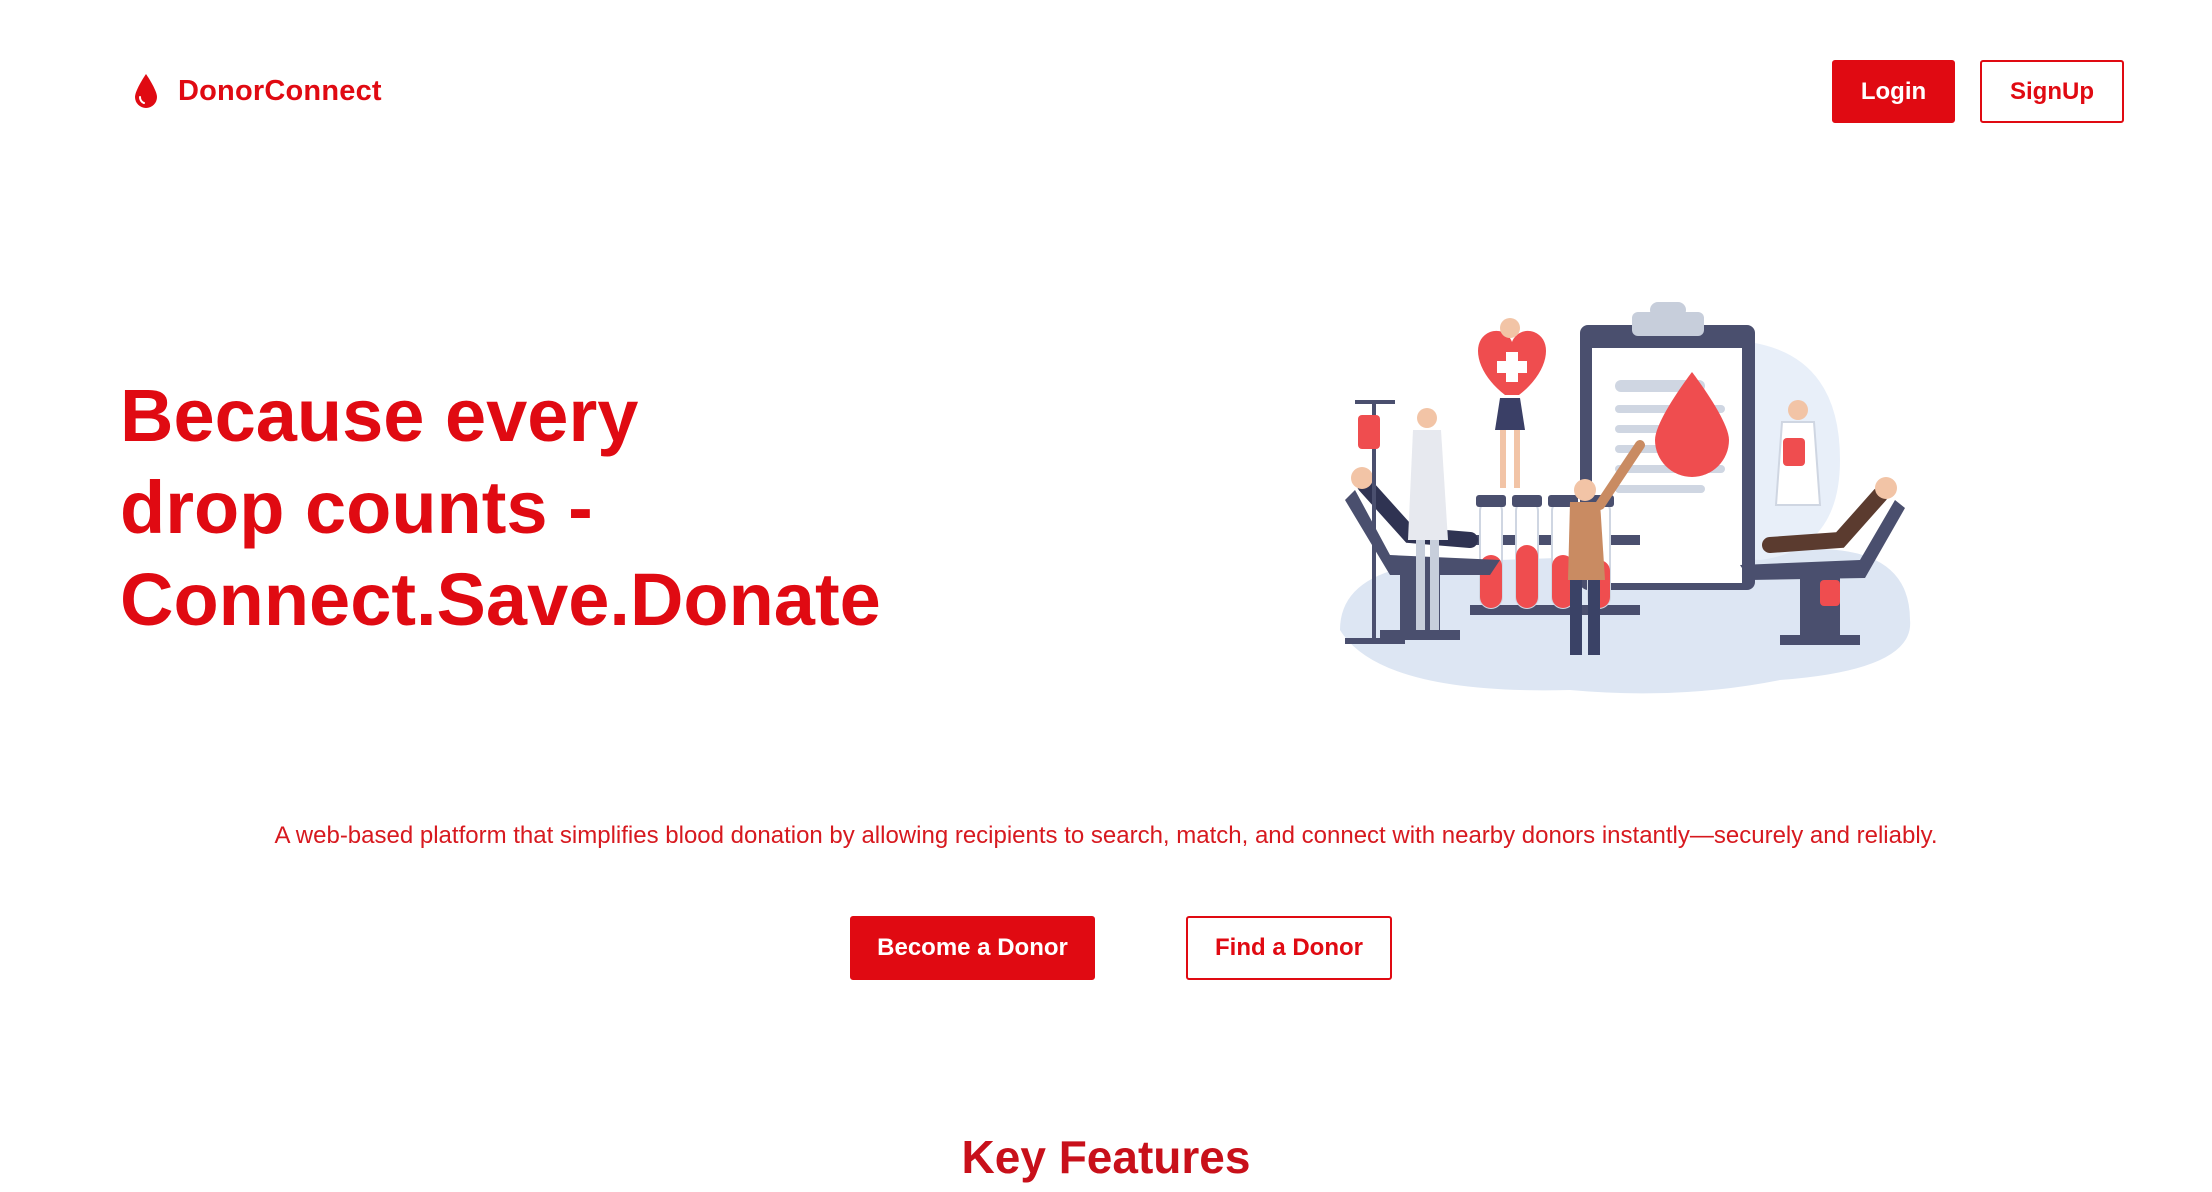  What do you see at coordinates (379, 415) in the screenshot?
I see `hero-title-line-1: Because every` at bounding box center [379, 415].